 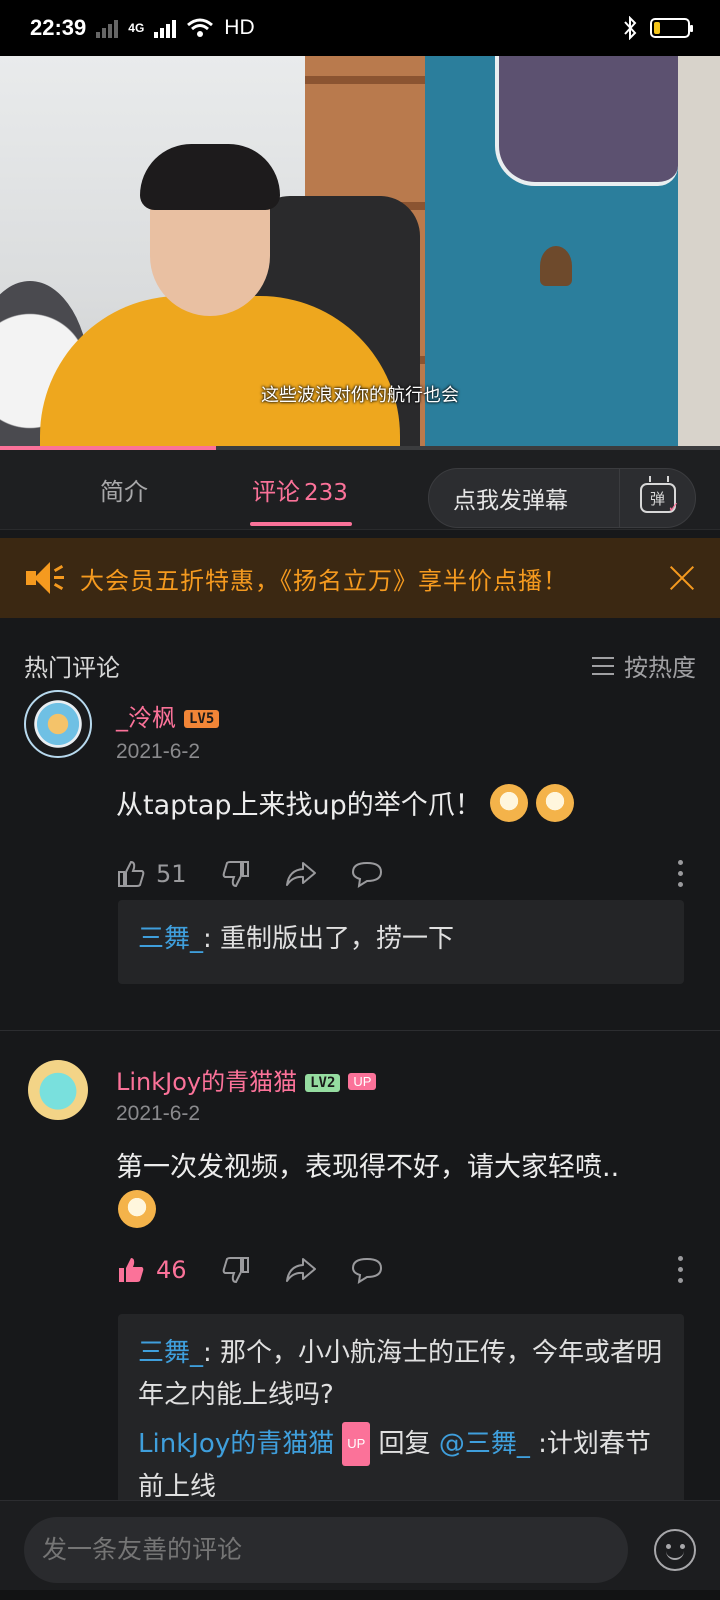 I want to click on check-icon: ✓, so click(x=673, y=508).